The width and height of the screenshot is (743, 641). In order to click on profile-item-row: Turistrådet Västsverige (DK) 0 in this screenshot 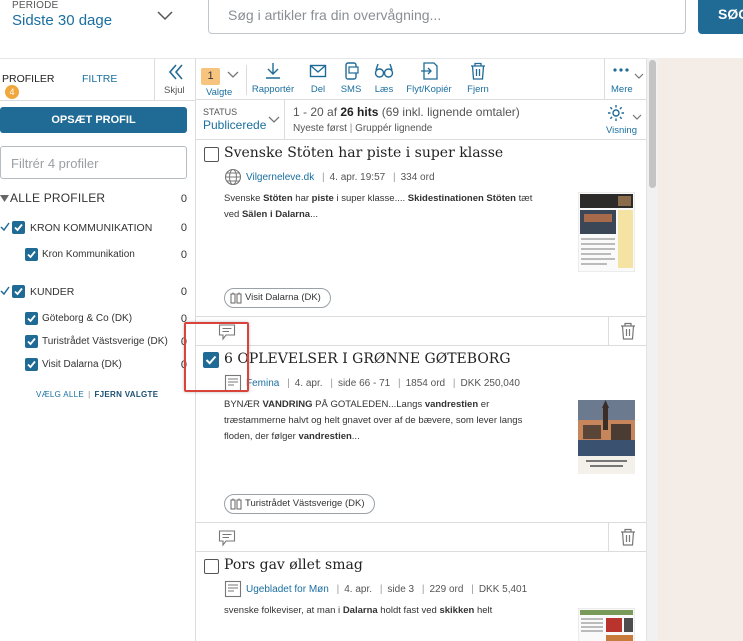, I will do `click(98, 343)`.